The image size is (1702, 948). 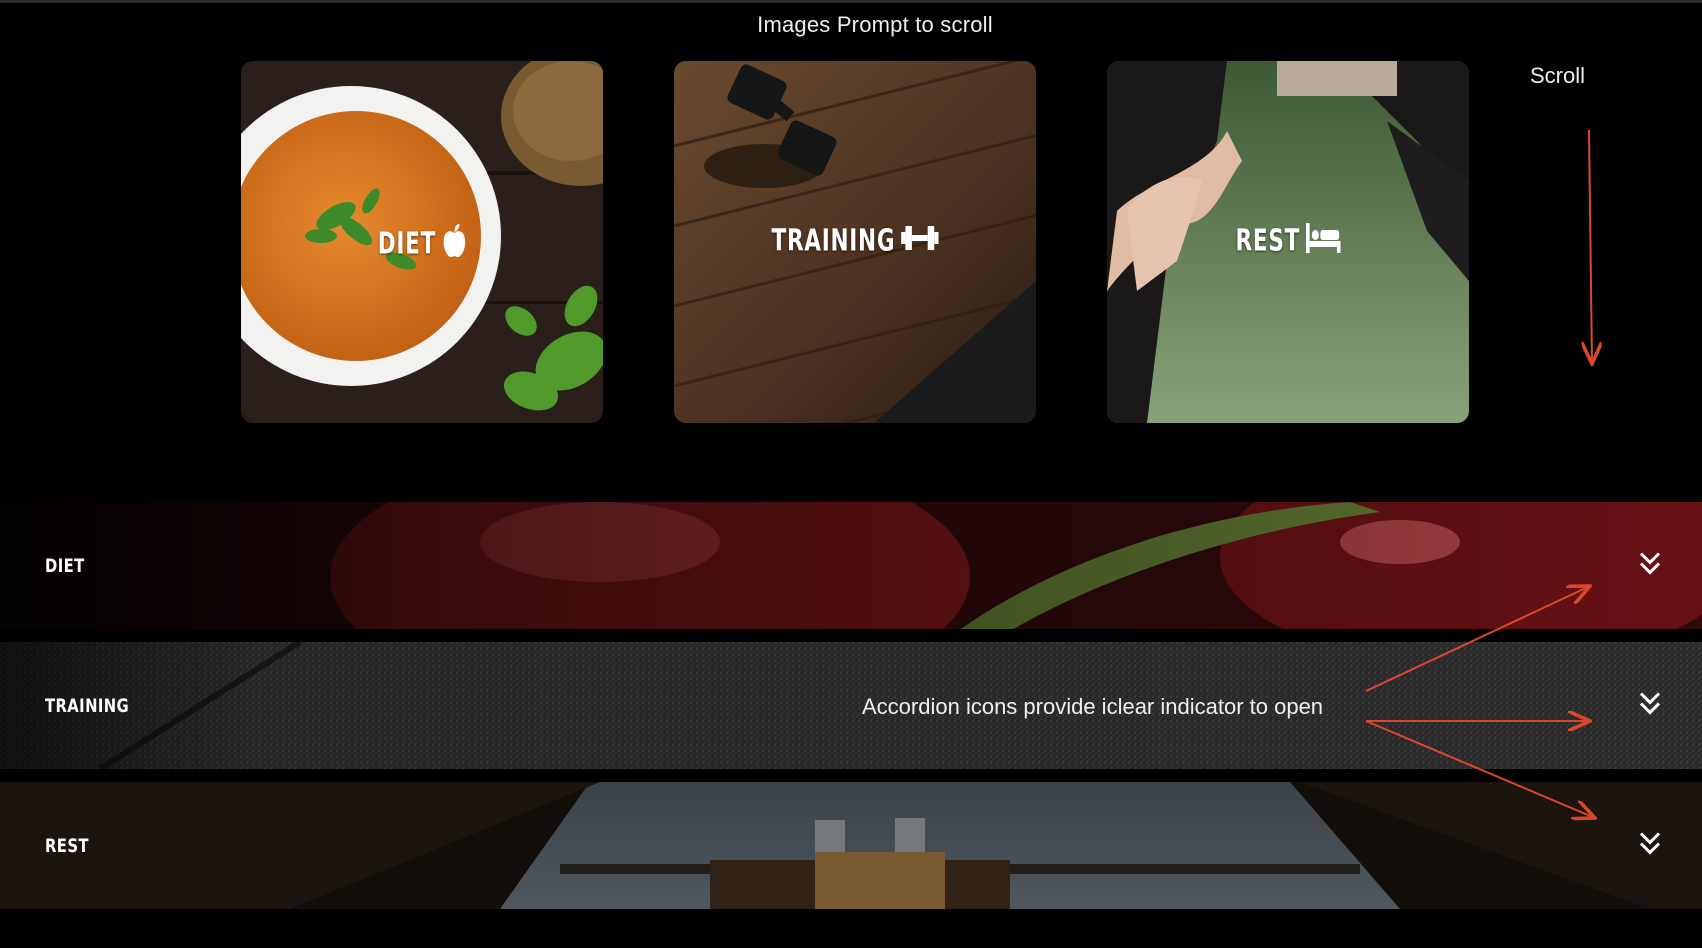 I want to click on accordion-diet: DIET, so click(x=851, y=565).